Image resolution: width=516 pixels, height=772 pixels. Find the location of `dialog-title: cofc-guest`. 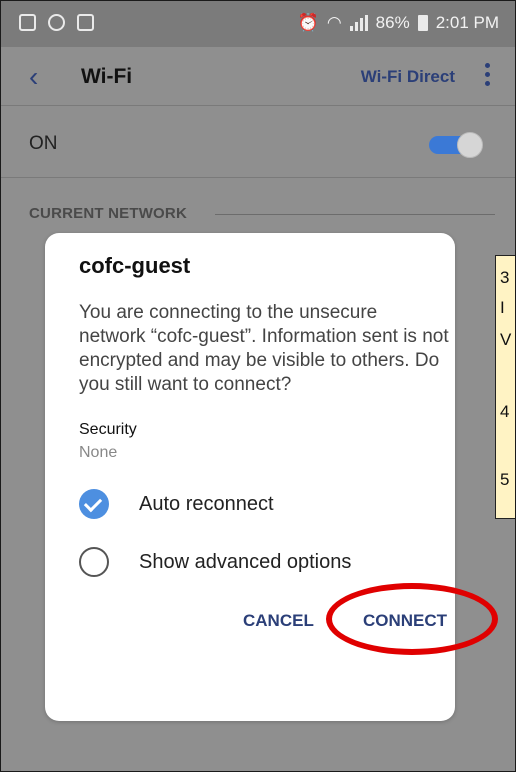

dialog-title: cofc-guest is located at coordinates (135, 265).